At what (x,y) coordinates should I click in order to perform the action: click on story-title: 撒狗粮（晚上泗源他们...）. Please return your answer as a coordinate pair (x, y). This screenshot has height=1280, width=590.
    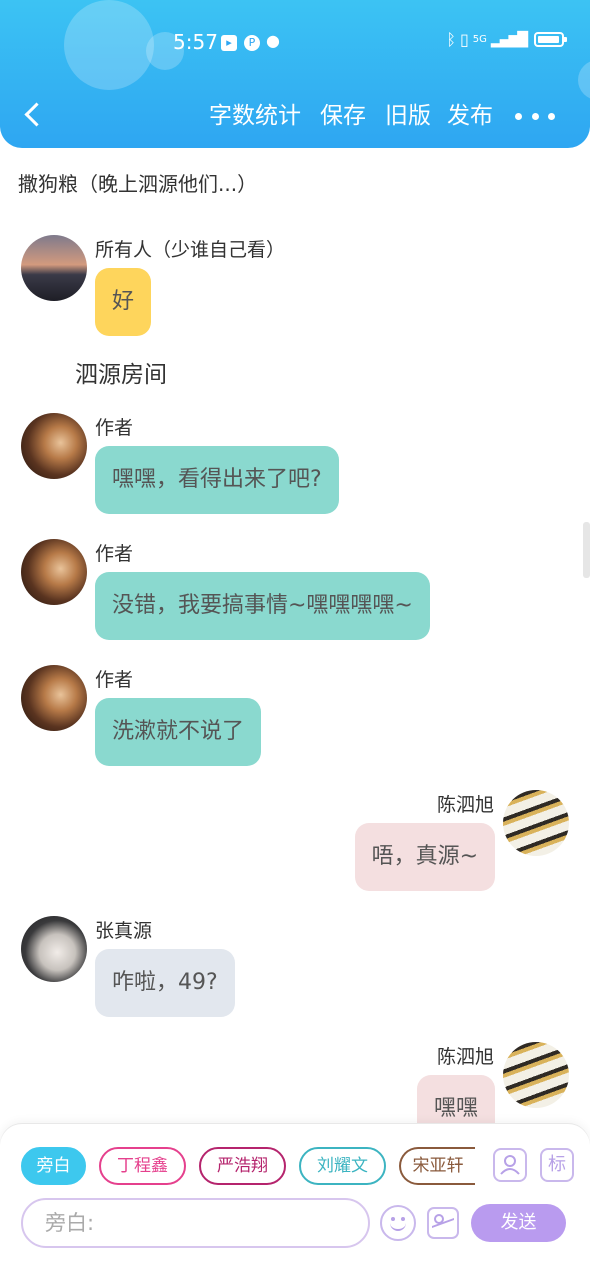
    Looking at the image, I should click on (138, 184).